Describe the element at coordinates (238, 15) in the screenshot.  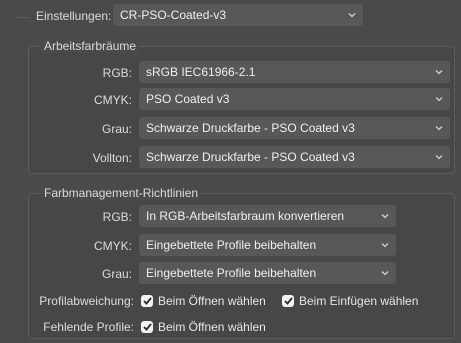
I see `settings-dropdown: CR-PSO-Coated-v3` at that location.